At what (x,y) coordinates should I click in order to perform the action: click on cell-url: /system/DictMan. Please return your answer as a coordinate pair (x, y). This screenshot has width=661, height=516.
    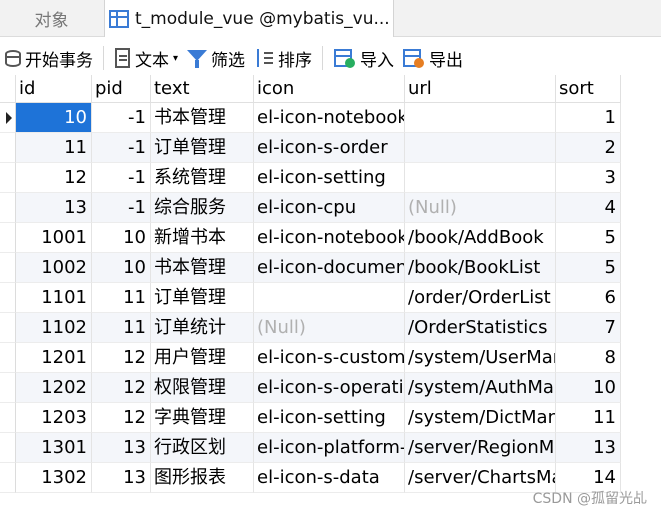
    Looking at the image, I should click on (480, 418).